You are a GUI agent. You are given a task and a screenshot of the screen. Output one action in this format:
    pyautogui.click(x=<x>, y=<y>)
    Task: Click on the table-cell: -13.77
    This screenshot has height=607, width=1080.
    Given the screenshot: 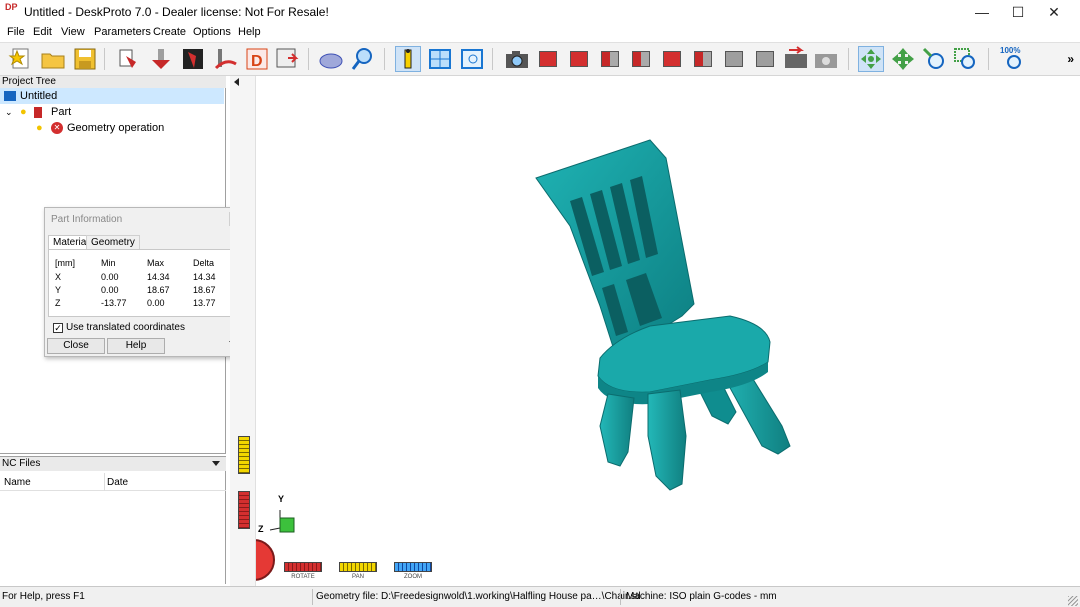 What is the action you would take?
    pyautogui.click(x=114, y=303)
    